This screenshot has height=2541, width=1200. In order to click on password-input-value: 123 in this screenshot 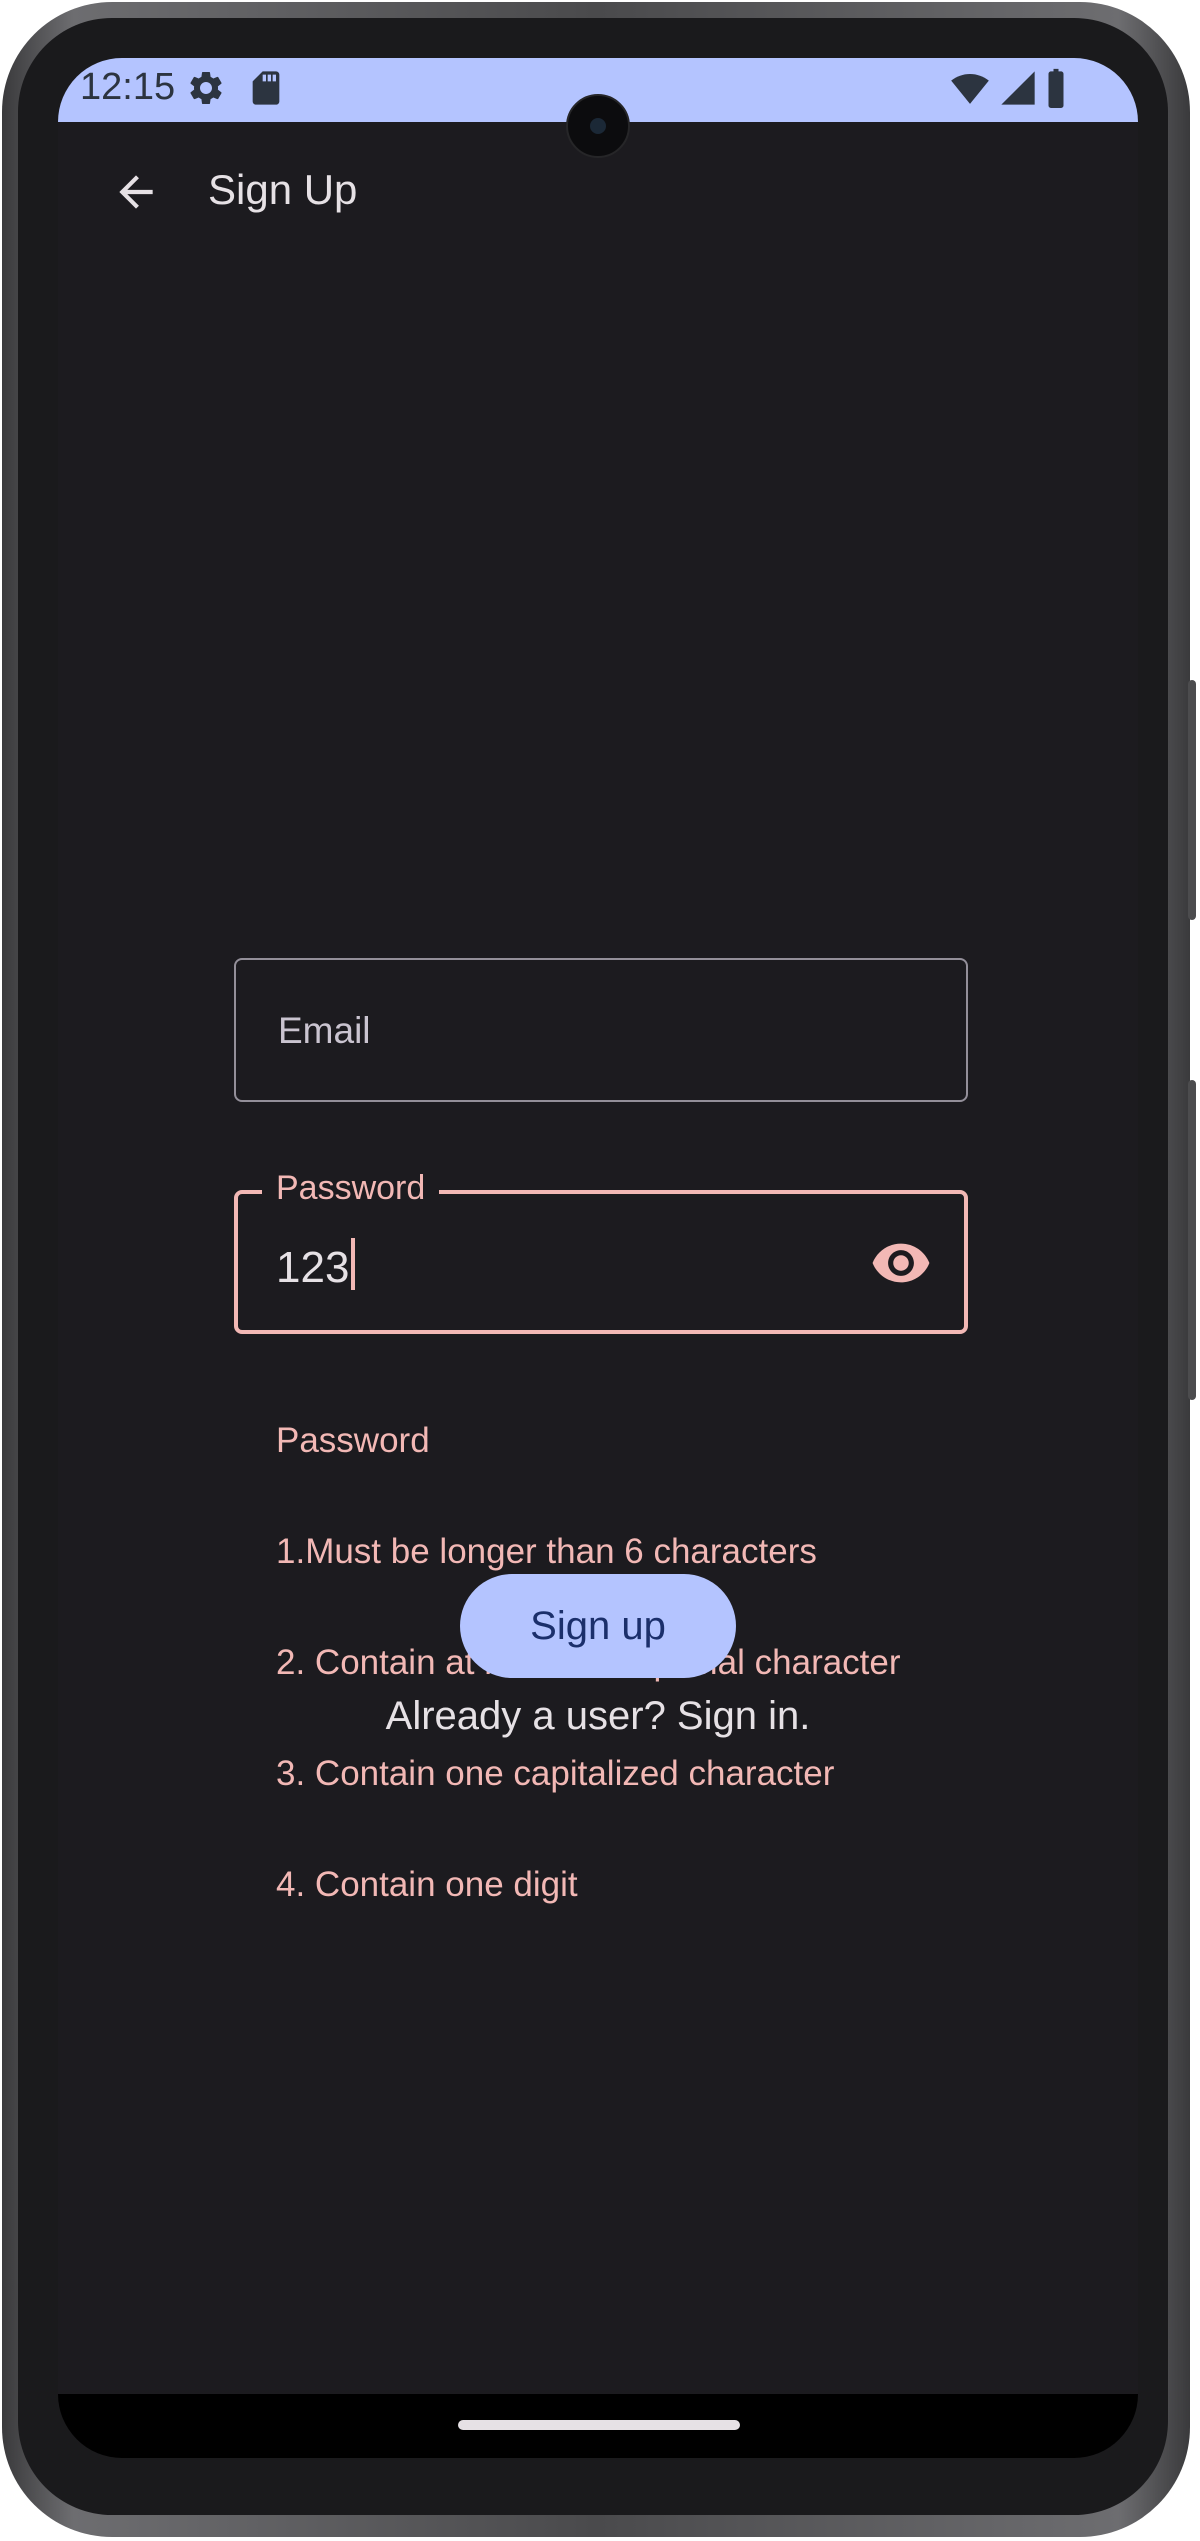, I will do `click(316, 1265)`.